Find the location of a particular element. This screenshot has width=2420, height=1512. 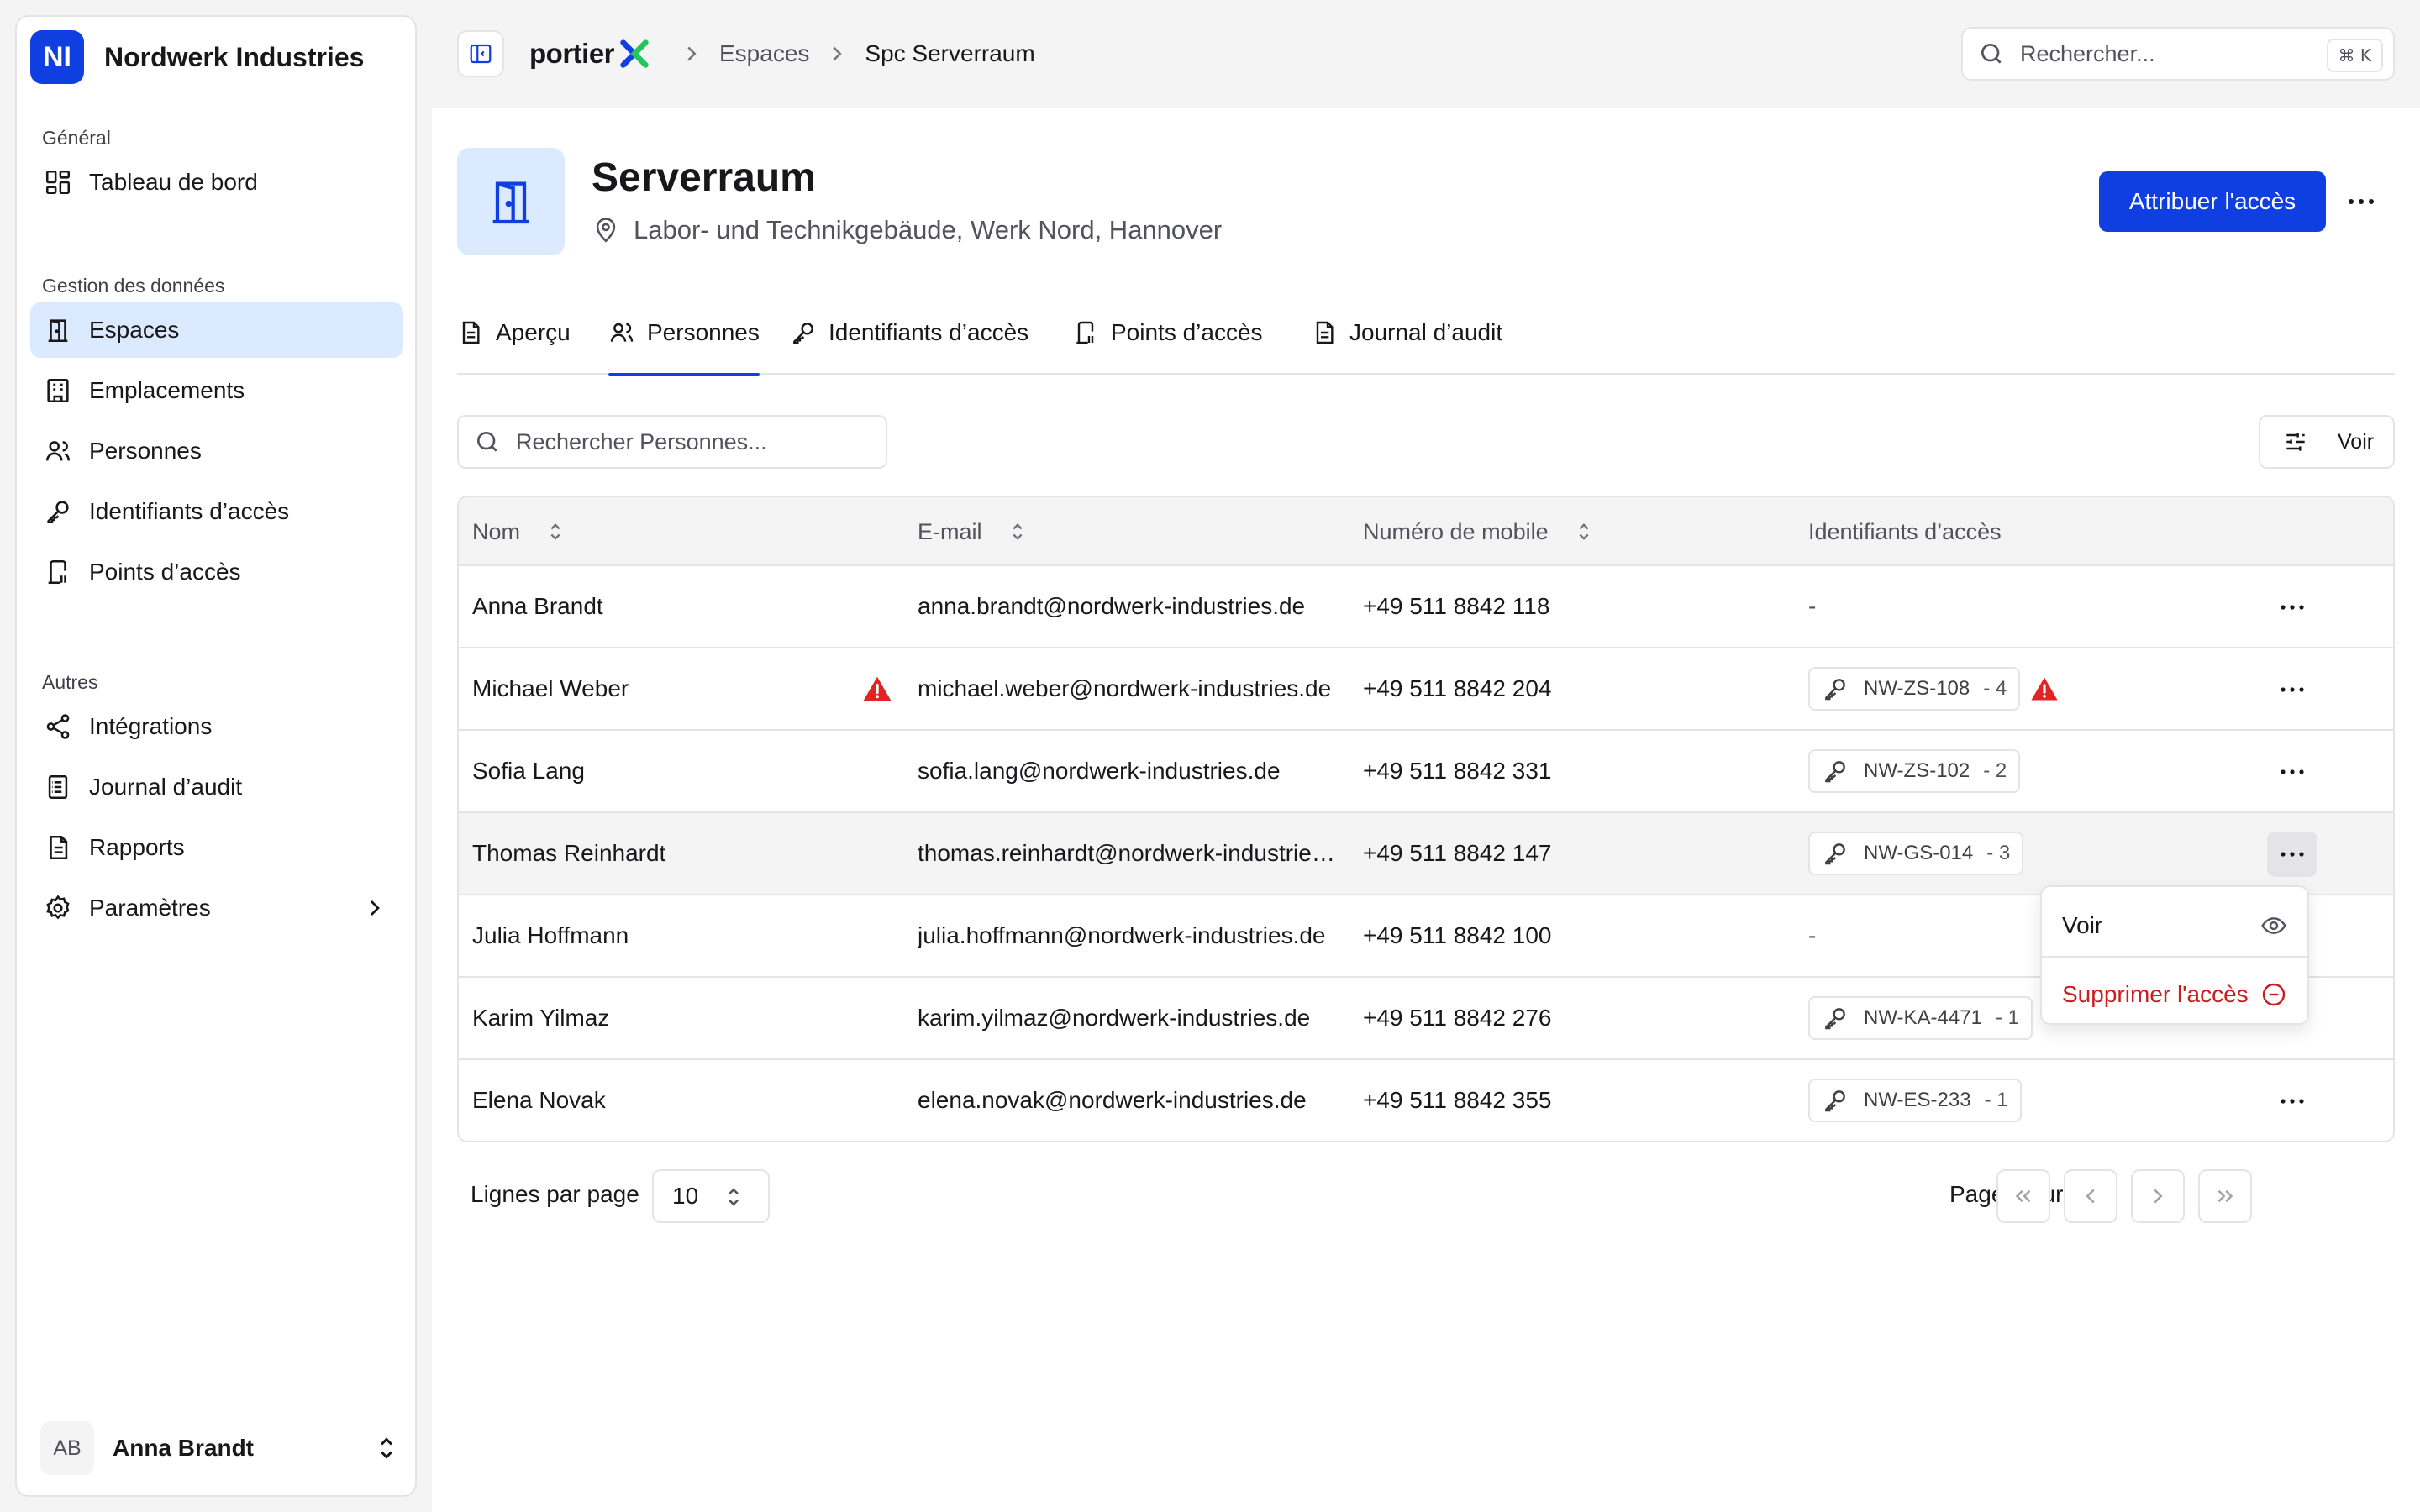

rows-per-page-select: 10 is located at coordinates (711, 1196).